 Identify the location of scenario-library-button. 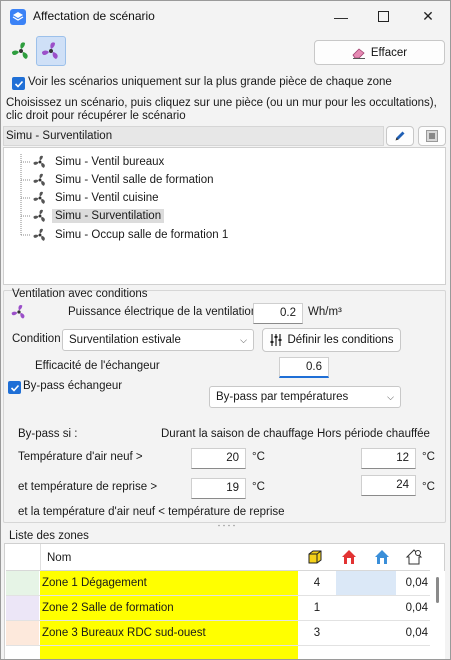
(432, 136).